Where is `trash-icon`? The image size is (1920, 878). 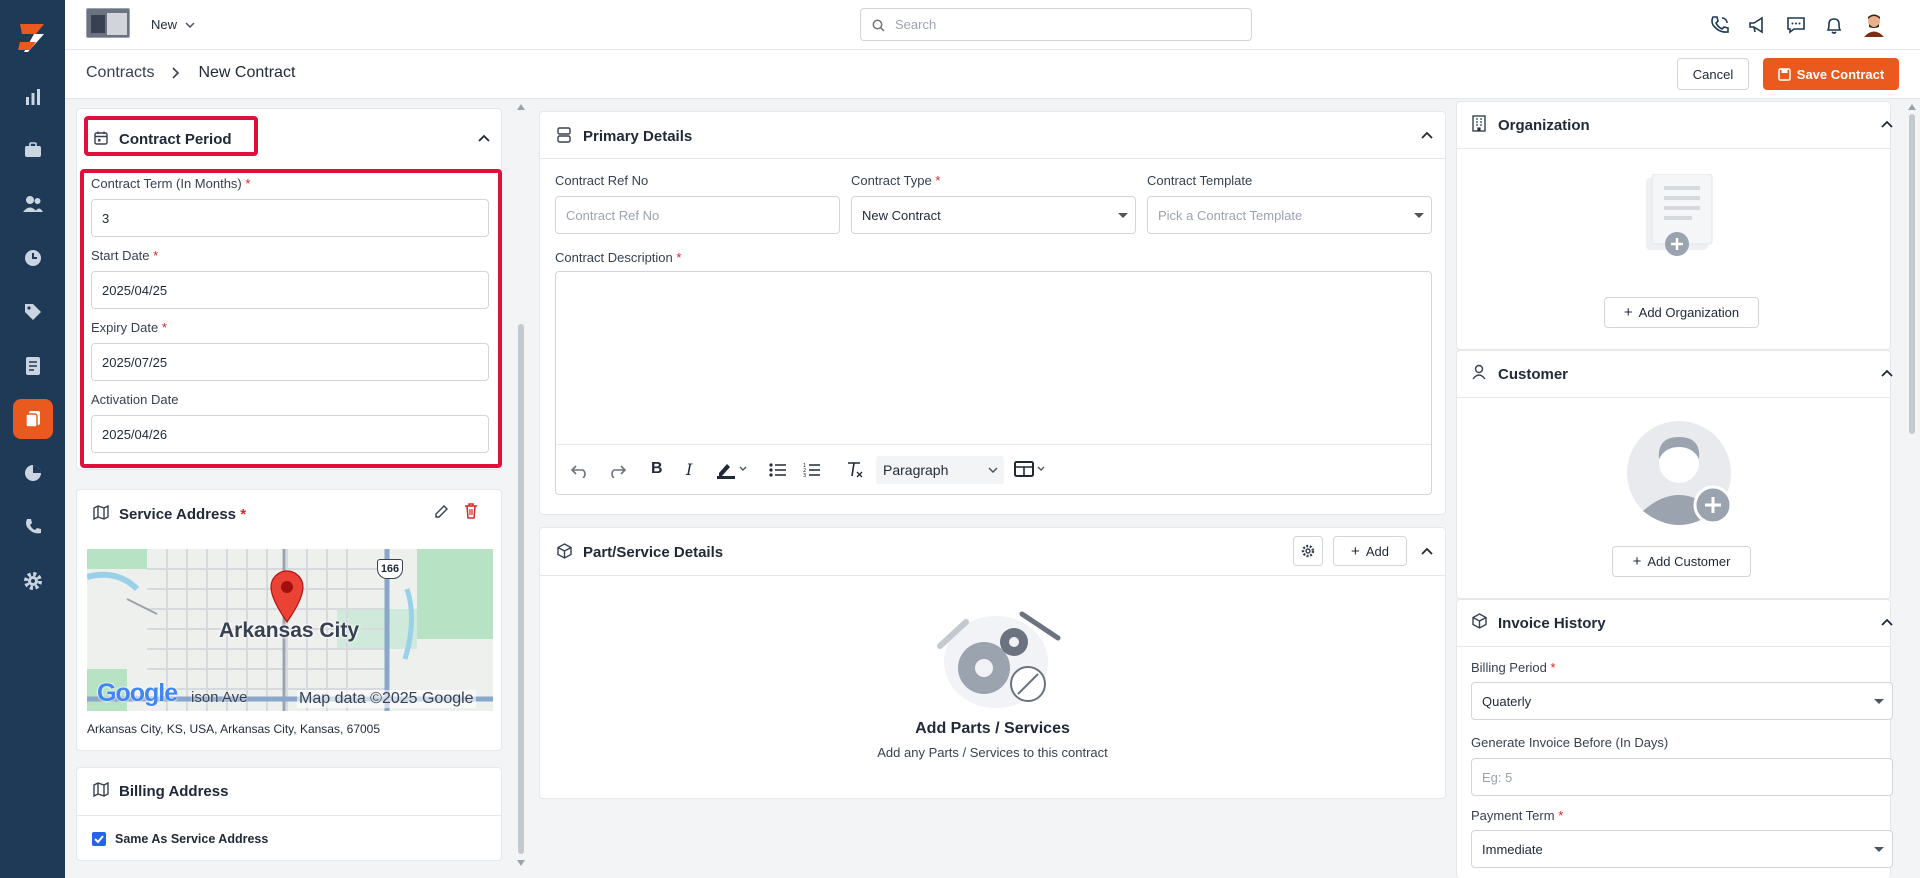 trash-icon is located at coordinates (471, 511).